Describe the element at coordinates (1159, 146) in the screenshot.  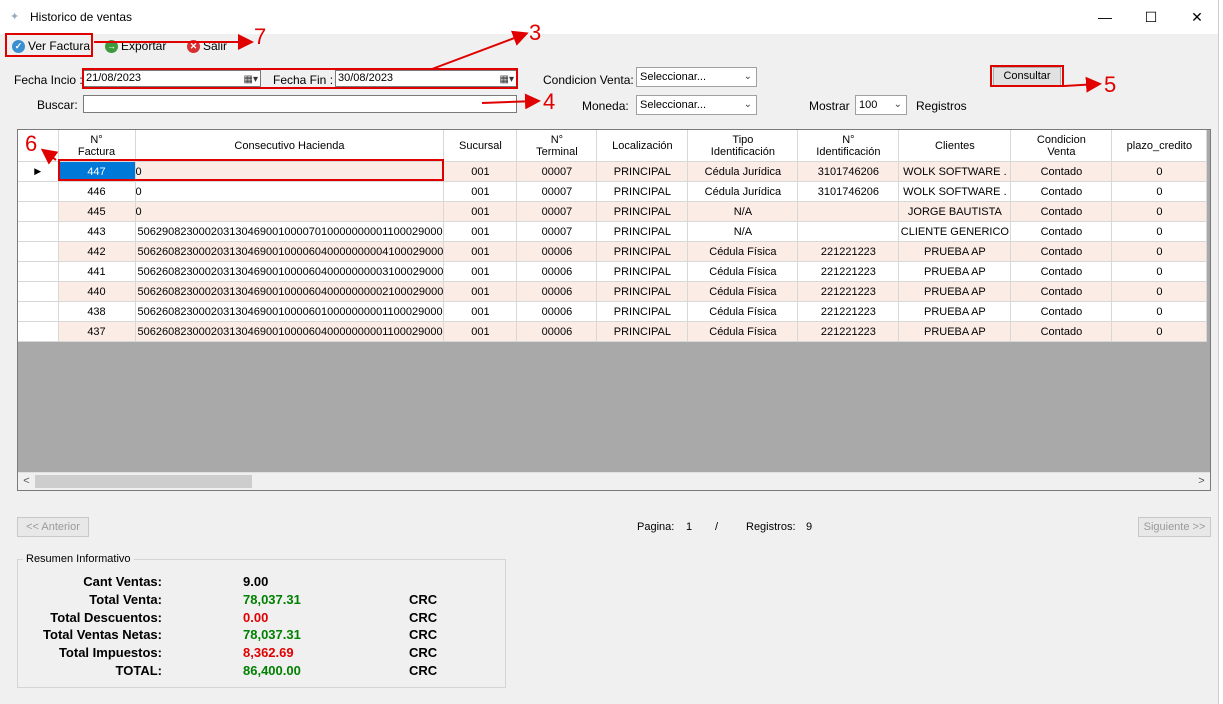
I see `col-header: plazo_credito` at that location.